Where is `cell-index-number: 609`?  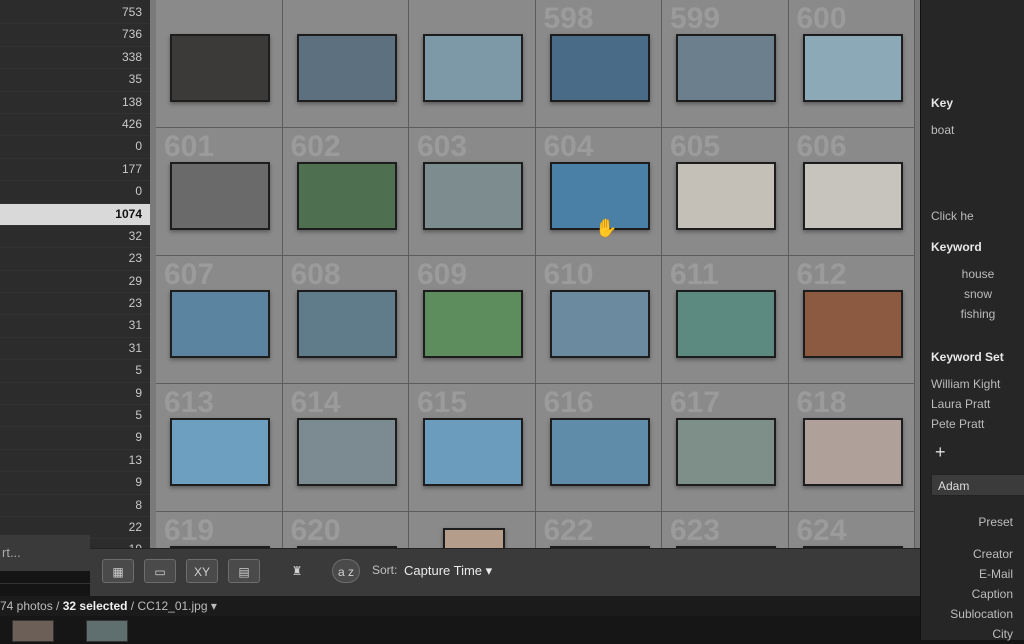 cell-index-number: 609 is located at coordinates (442, 274).